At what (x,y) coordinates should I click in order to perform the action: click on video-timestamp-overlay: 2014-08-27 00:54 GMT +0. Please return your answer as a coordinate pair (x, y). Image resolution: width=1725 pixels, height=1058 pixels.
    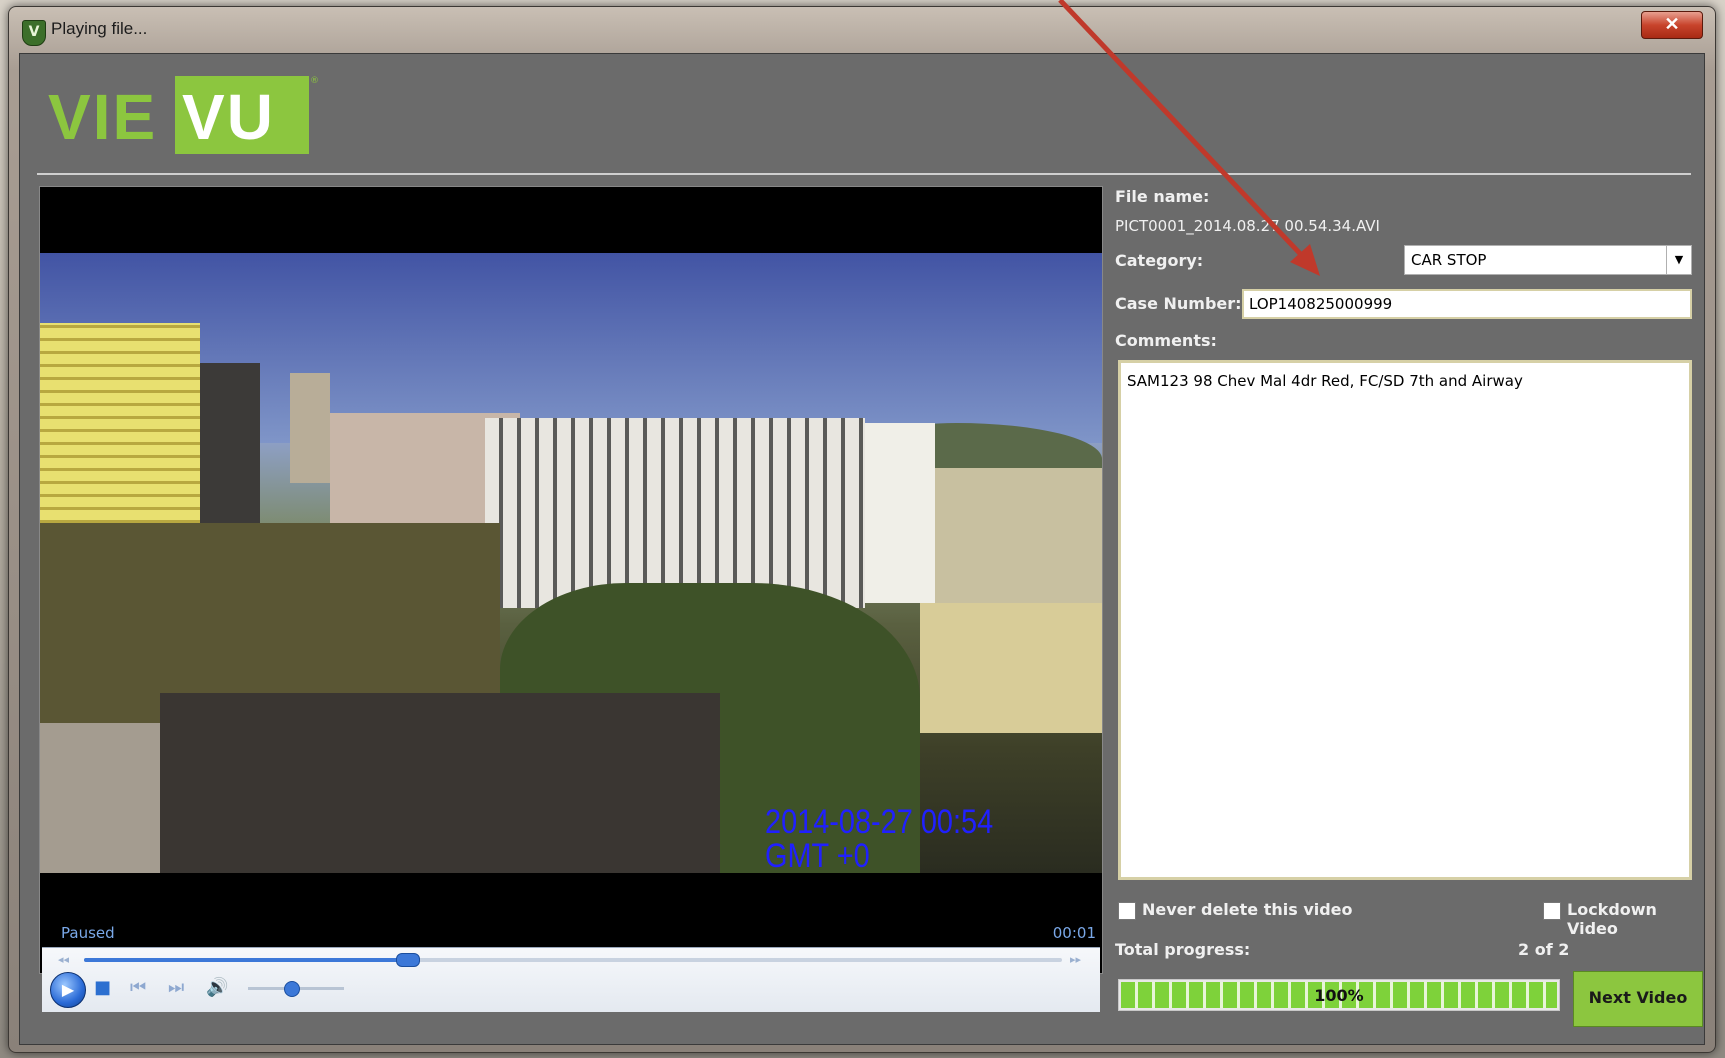
    Looking at the image, I should click on (879, 839).